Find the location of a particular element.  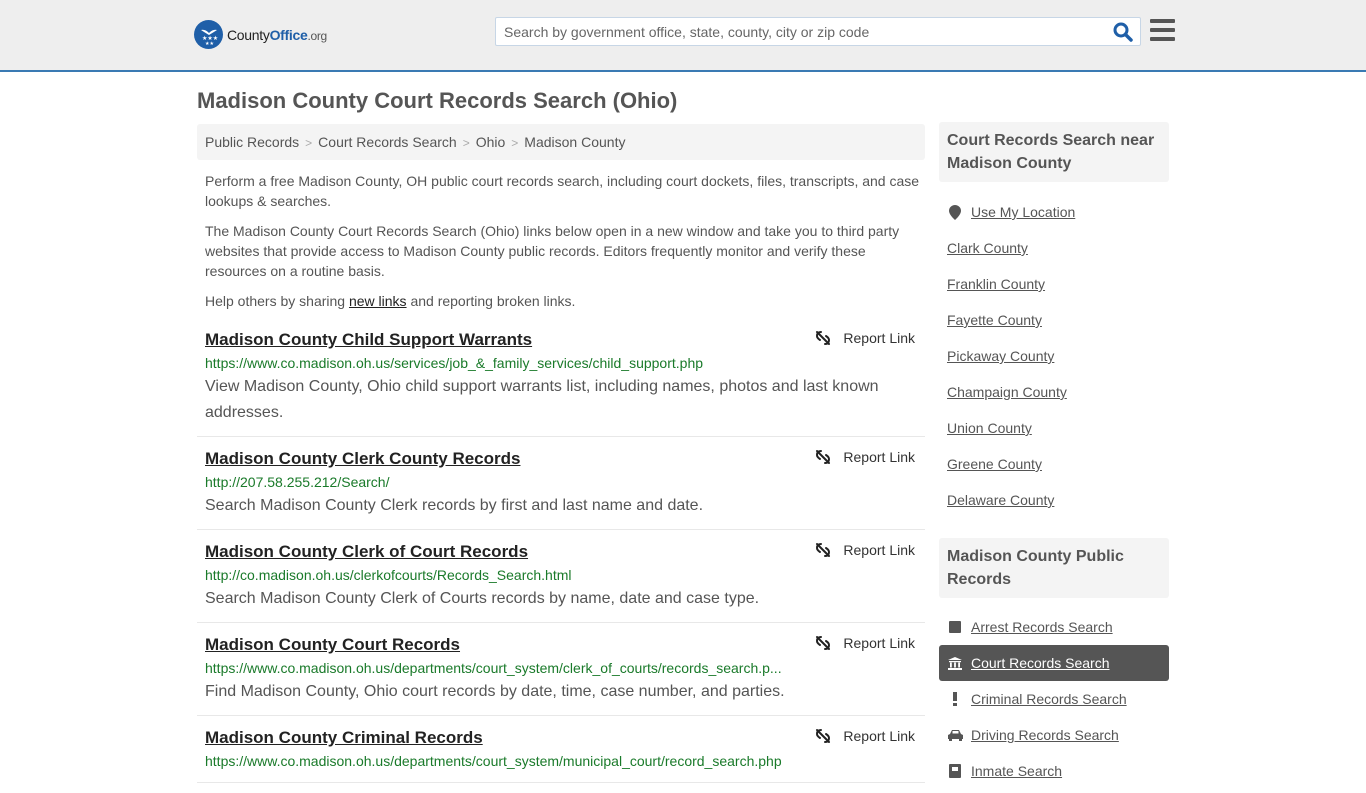

public-record-item-inmate: Inmate Search is located at coordinates (1054, 771).